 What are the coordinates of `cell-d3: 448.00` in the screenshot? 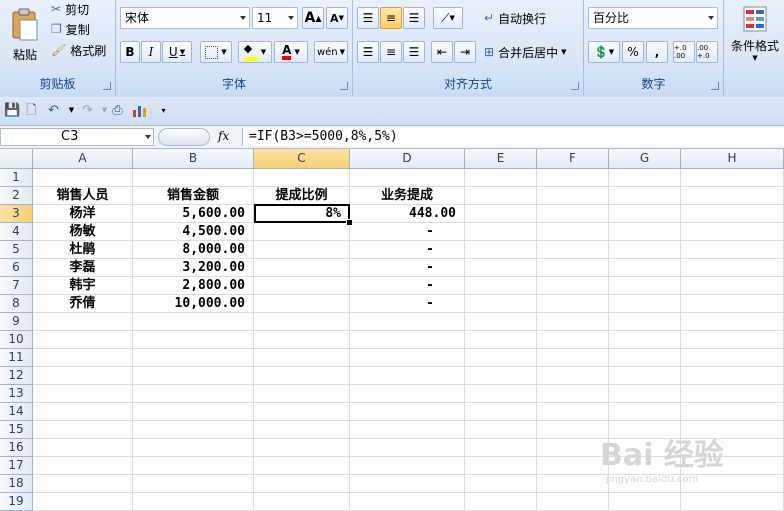 It's located at (407, 214).